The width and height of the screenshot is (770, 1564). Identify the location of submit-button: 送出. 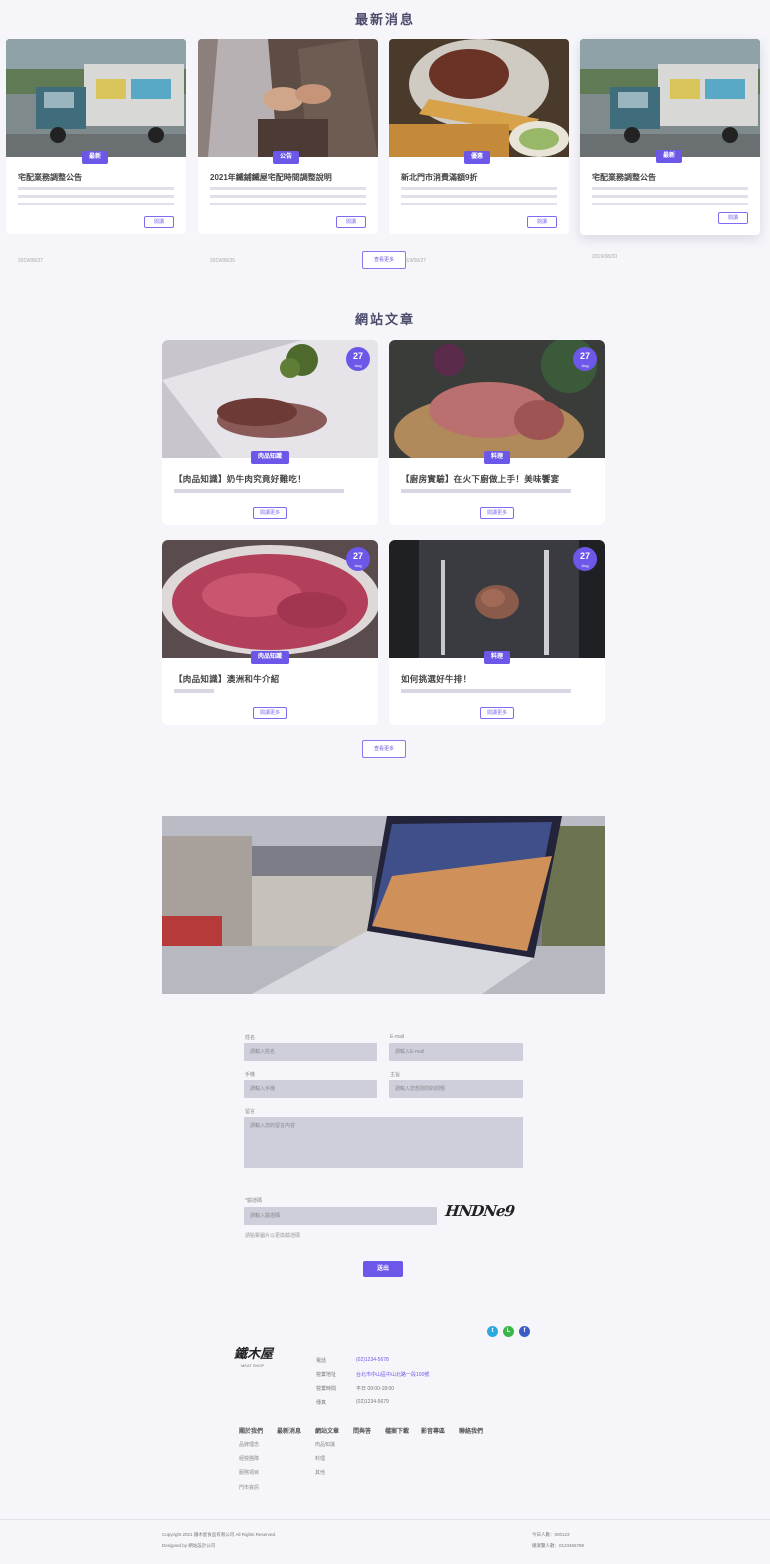
(383, 1269).